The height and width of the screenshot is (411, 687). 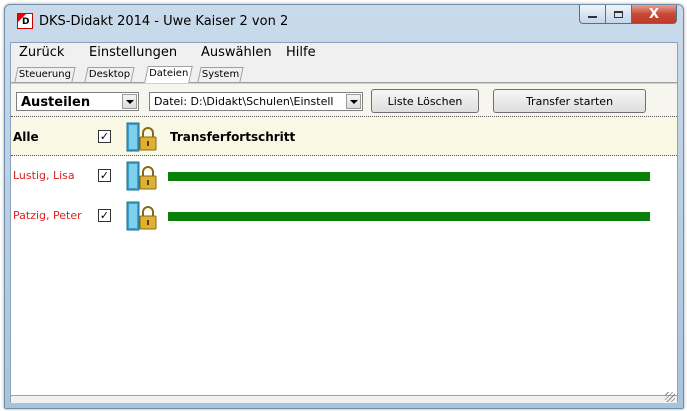 I want to click on list-header-row: Alle ✓ Transferfortschritt, so click(x=344, y=136).